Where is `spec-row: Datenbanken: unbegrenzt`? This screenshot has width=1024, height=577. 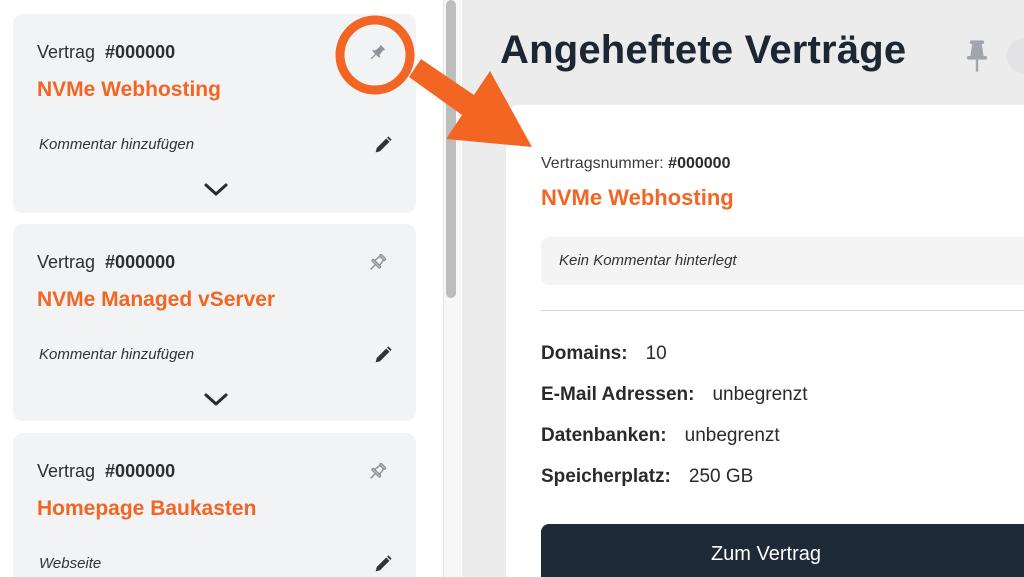
spec-row: Datenbanken: unbegrenzt is located at coordinates (660, 436).